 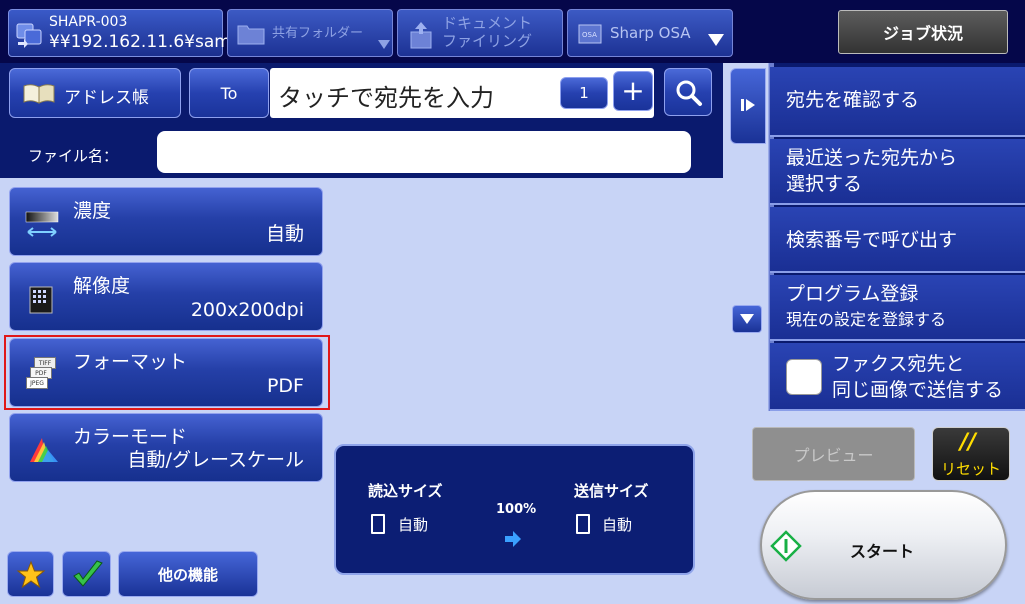 I want to click on ratio-value: 100%, so click(x=516, y=509).